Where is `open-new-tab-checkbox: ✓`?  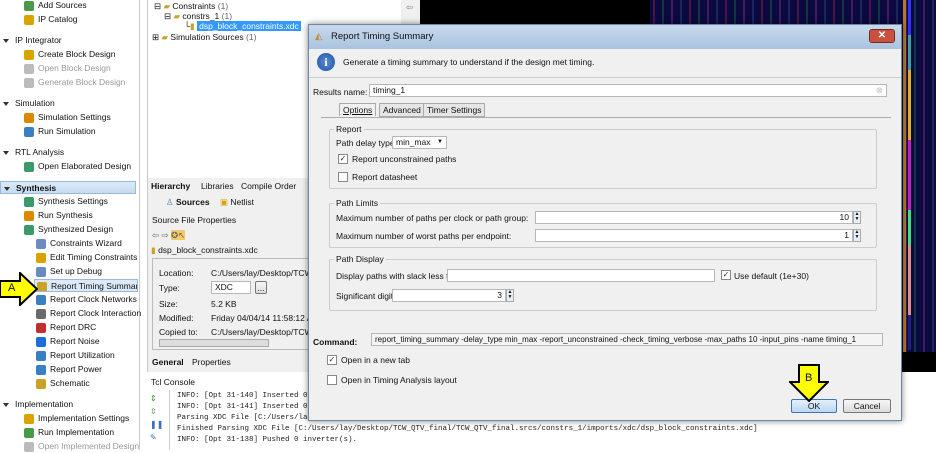
open-new-tab-checkbox: ✓ is located at coordinates (332, 360).